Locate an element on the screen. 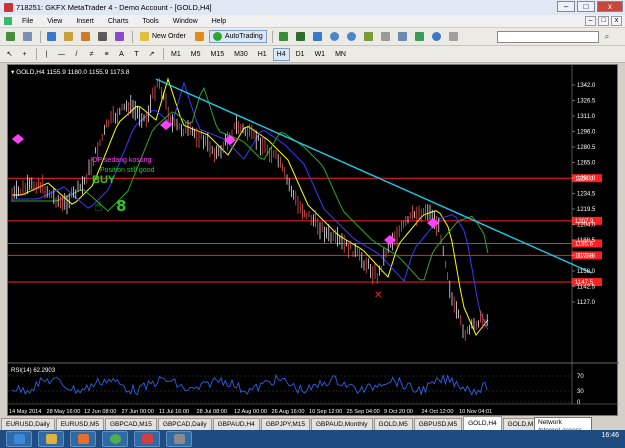  search-input is located at coordinates (548, 37).